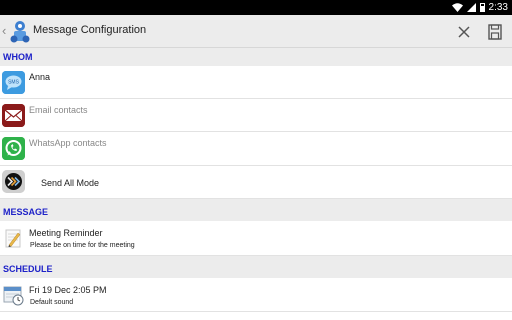 Image resolution: width=512 pixels, height=320 pixels. I want to click on schedule-row: Fri 19 Dec 2:05 PM Default sound, so click(256, 295).